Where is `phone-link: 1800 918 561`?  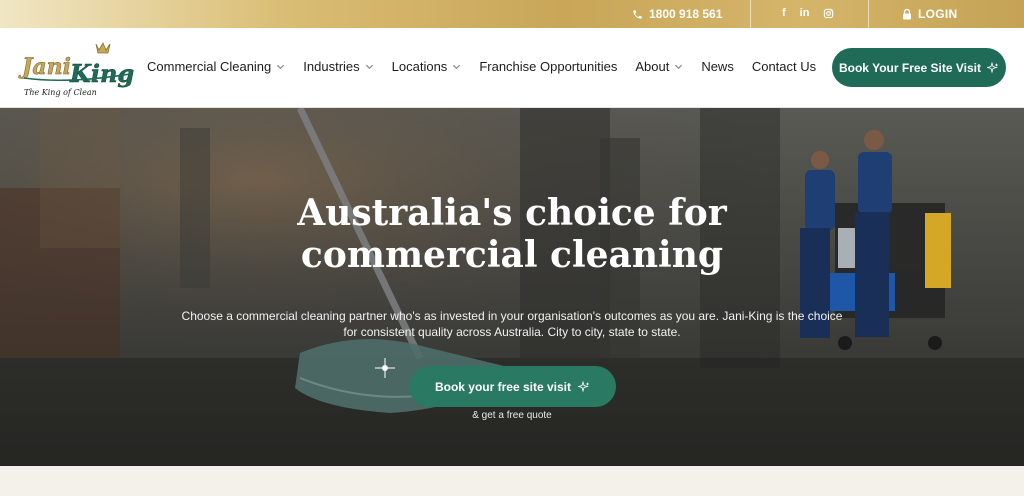
phone-link: 1800 918 561 is located at coordinates (677, 14).